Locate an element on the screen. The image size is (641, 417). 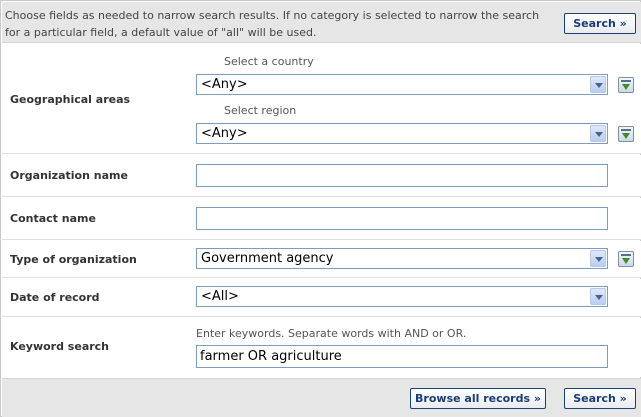
row-contact-name: Contact name is located at coordinates (321, 219).